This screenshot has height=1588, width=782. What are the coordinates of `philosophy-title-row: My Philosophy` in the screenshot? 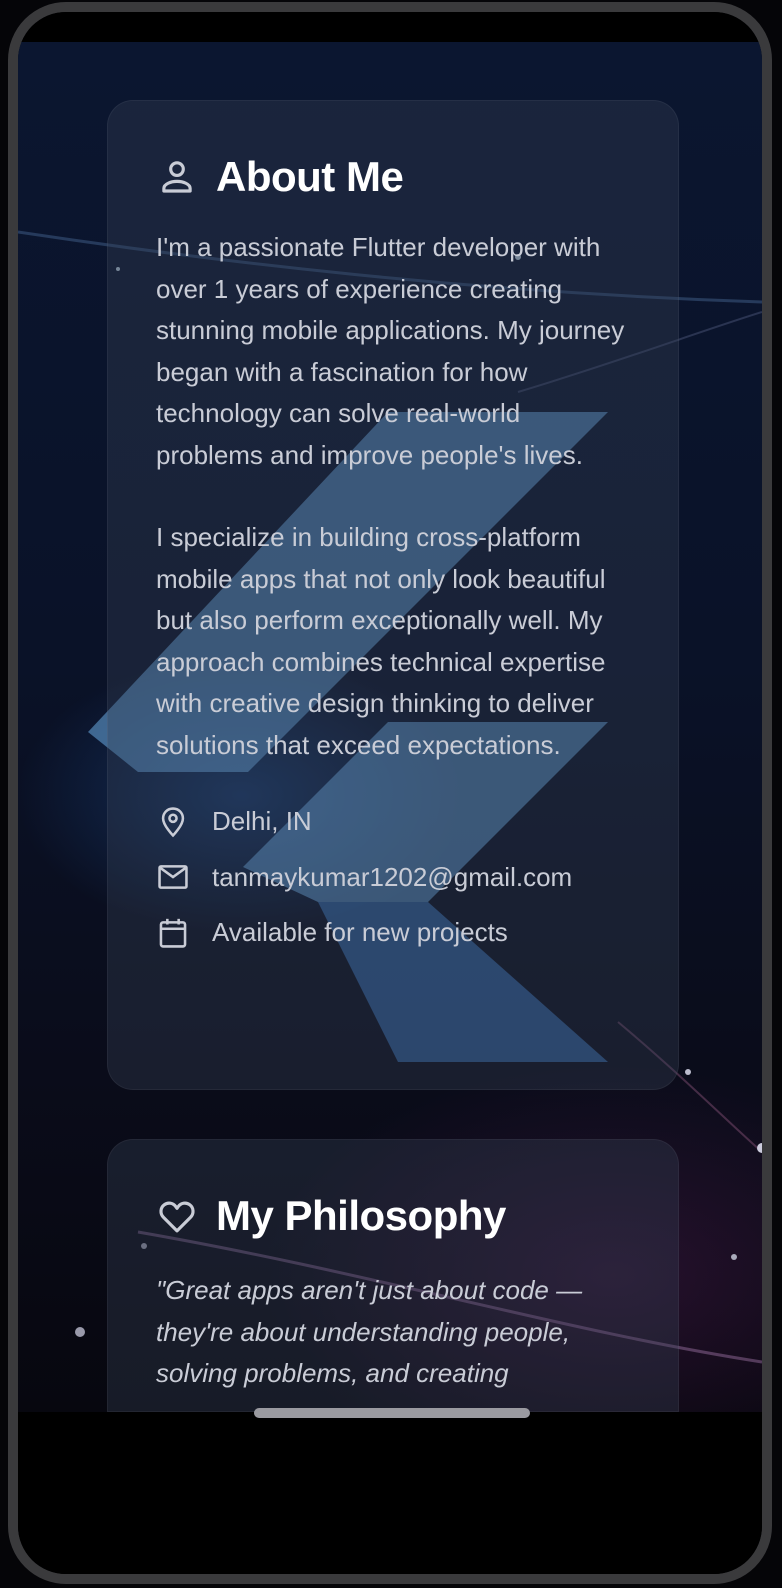 It's located at (393, 1216).